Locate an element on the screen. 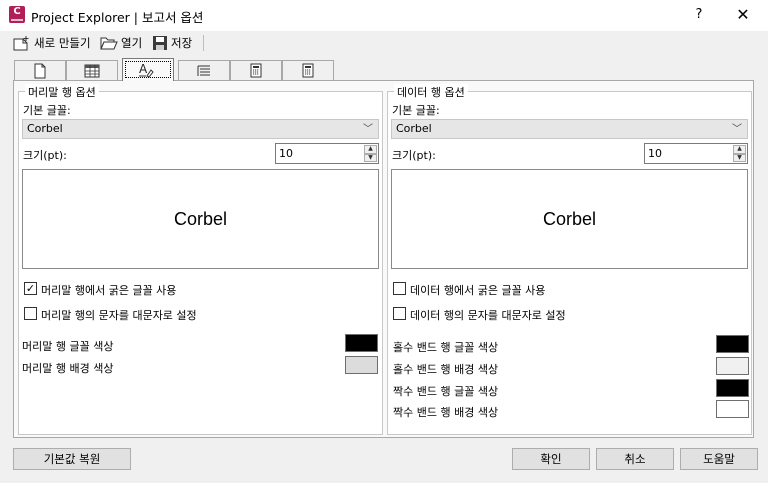 The width and height of the screenshot is (768, 483). odd-bg-color-swatch is located at coordinates (732, 366).